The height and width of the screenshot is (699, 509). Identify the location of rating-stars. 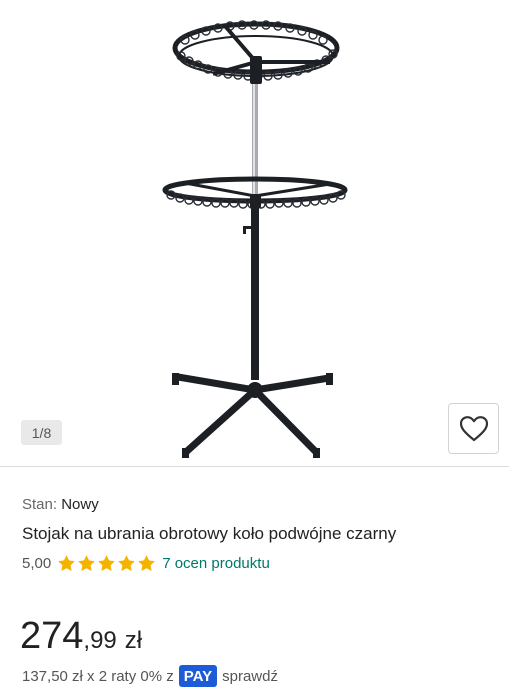
(106, 563).